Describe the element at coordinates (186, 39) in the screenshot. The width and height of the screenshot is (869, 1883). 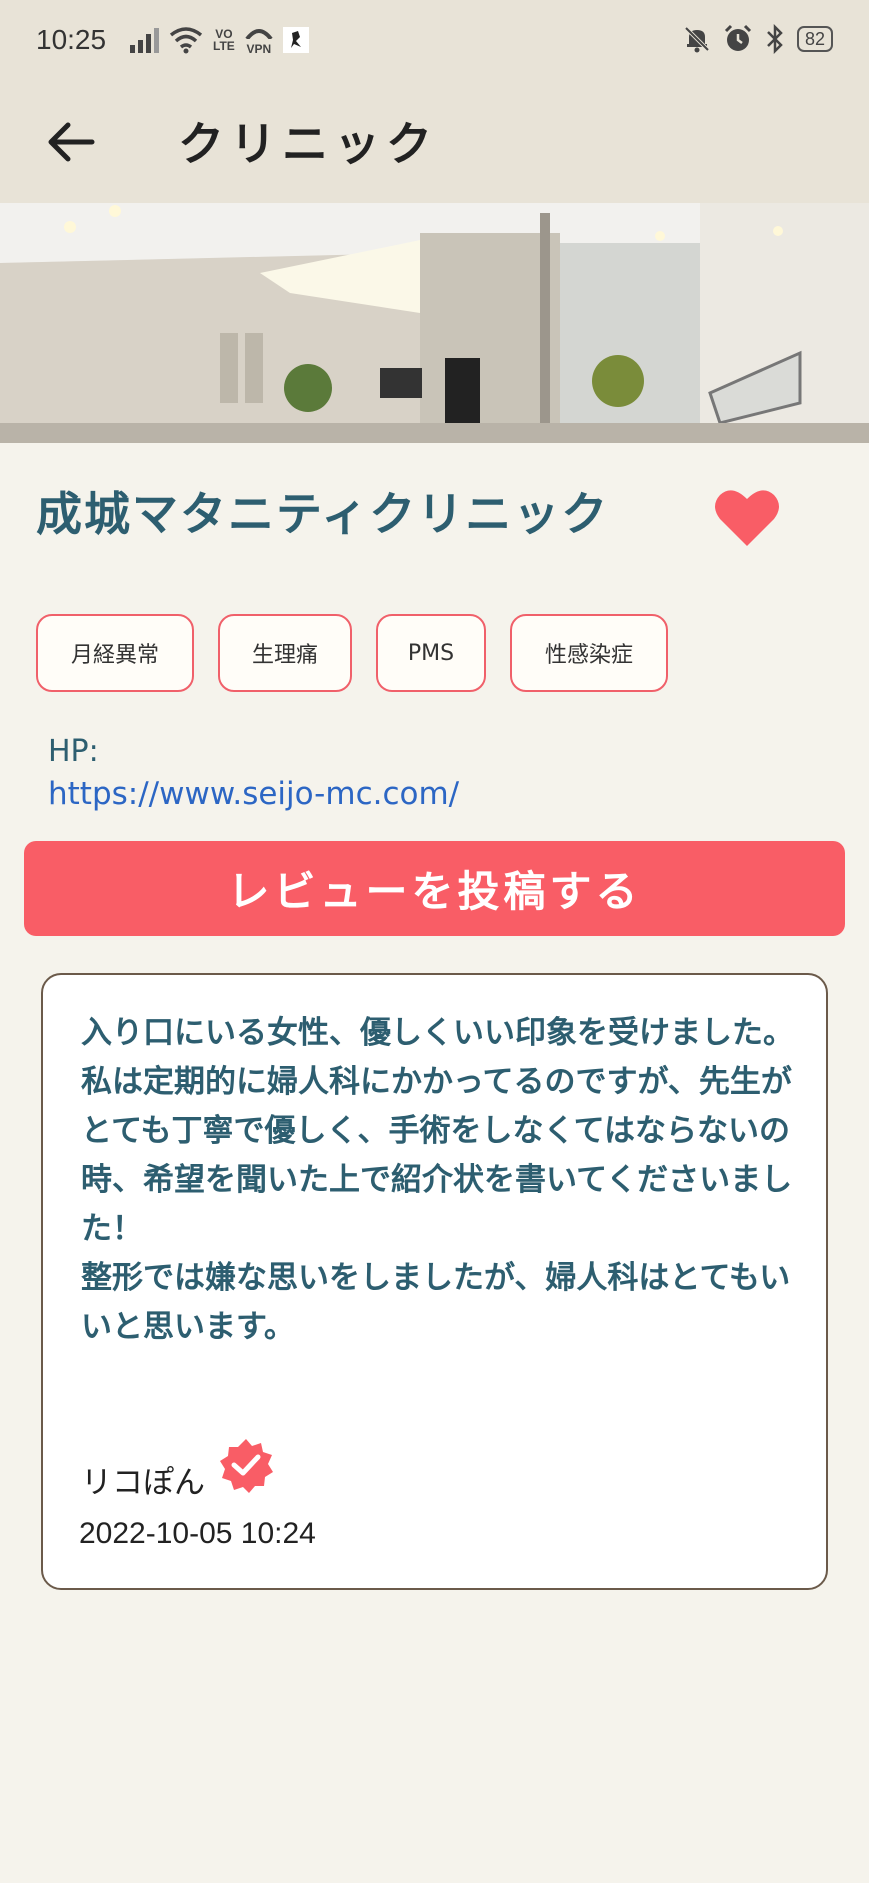
I see `wifi-icon` at that location.